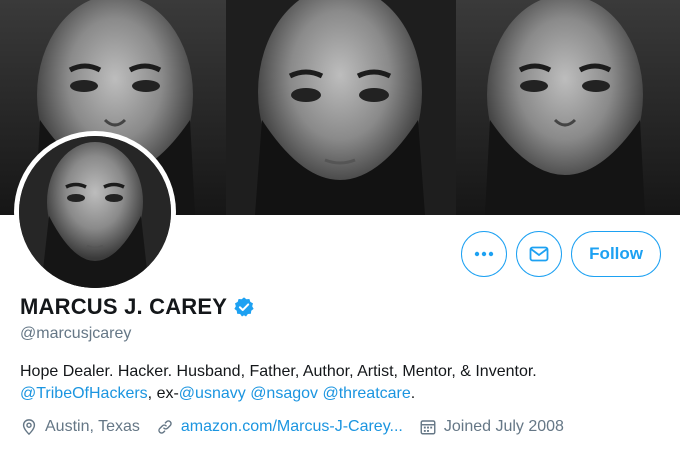 Image resolution: width=680 pixels, height=450 pixels. Describe the element at coordinates (503, 426) in the screenshot. I see `joined-text: Joined July 2008` at that location.